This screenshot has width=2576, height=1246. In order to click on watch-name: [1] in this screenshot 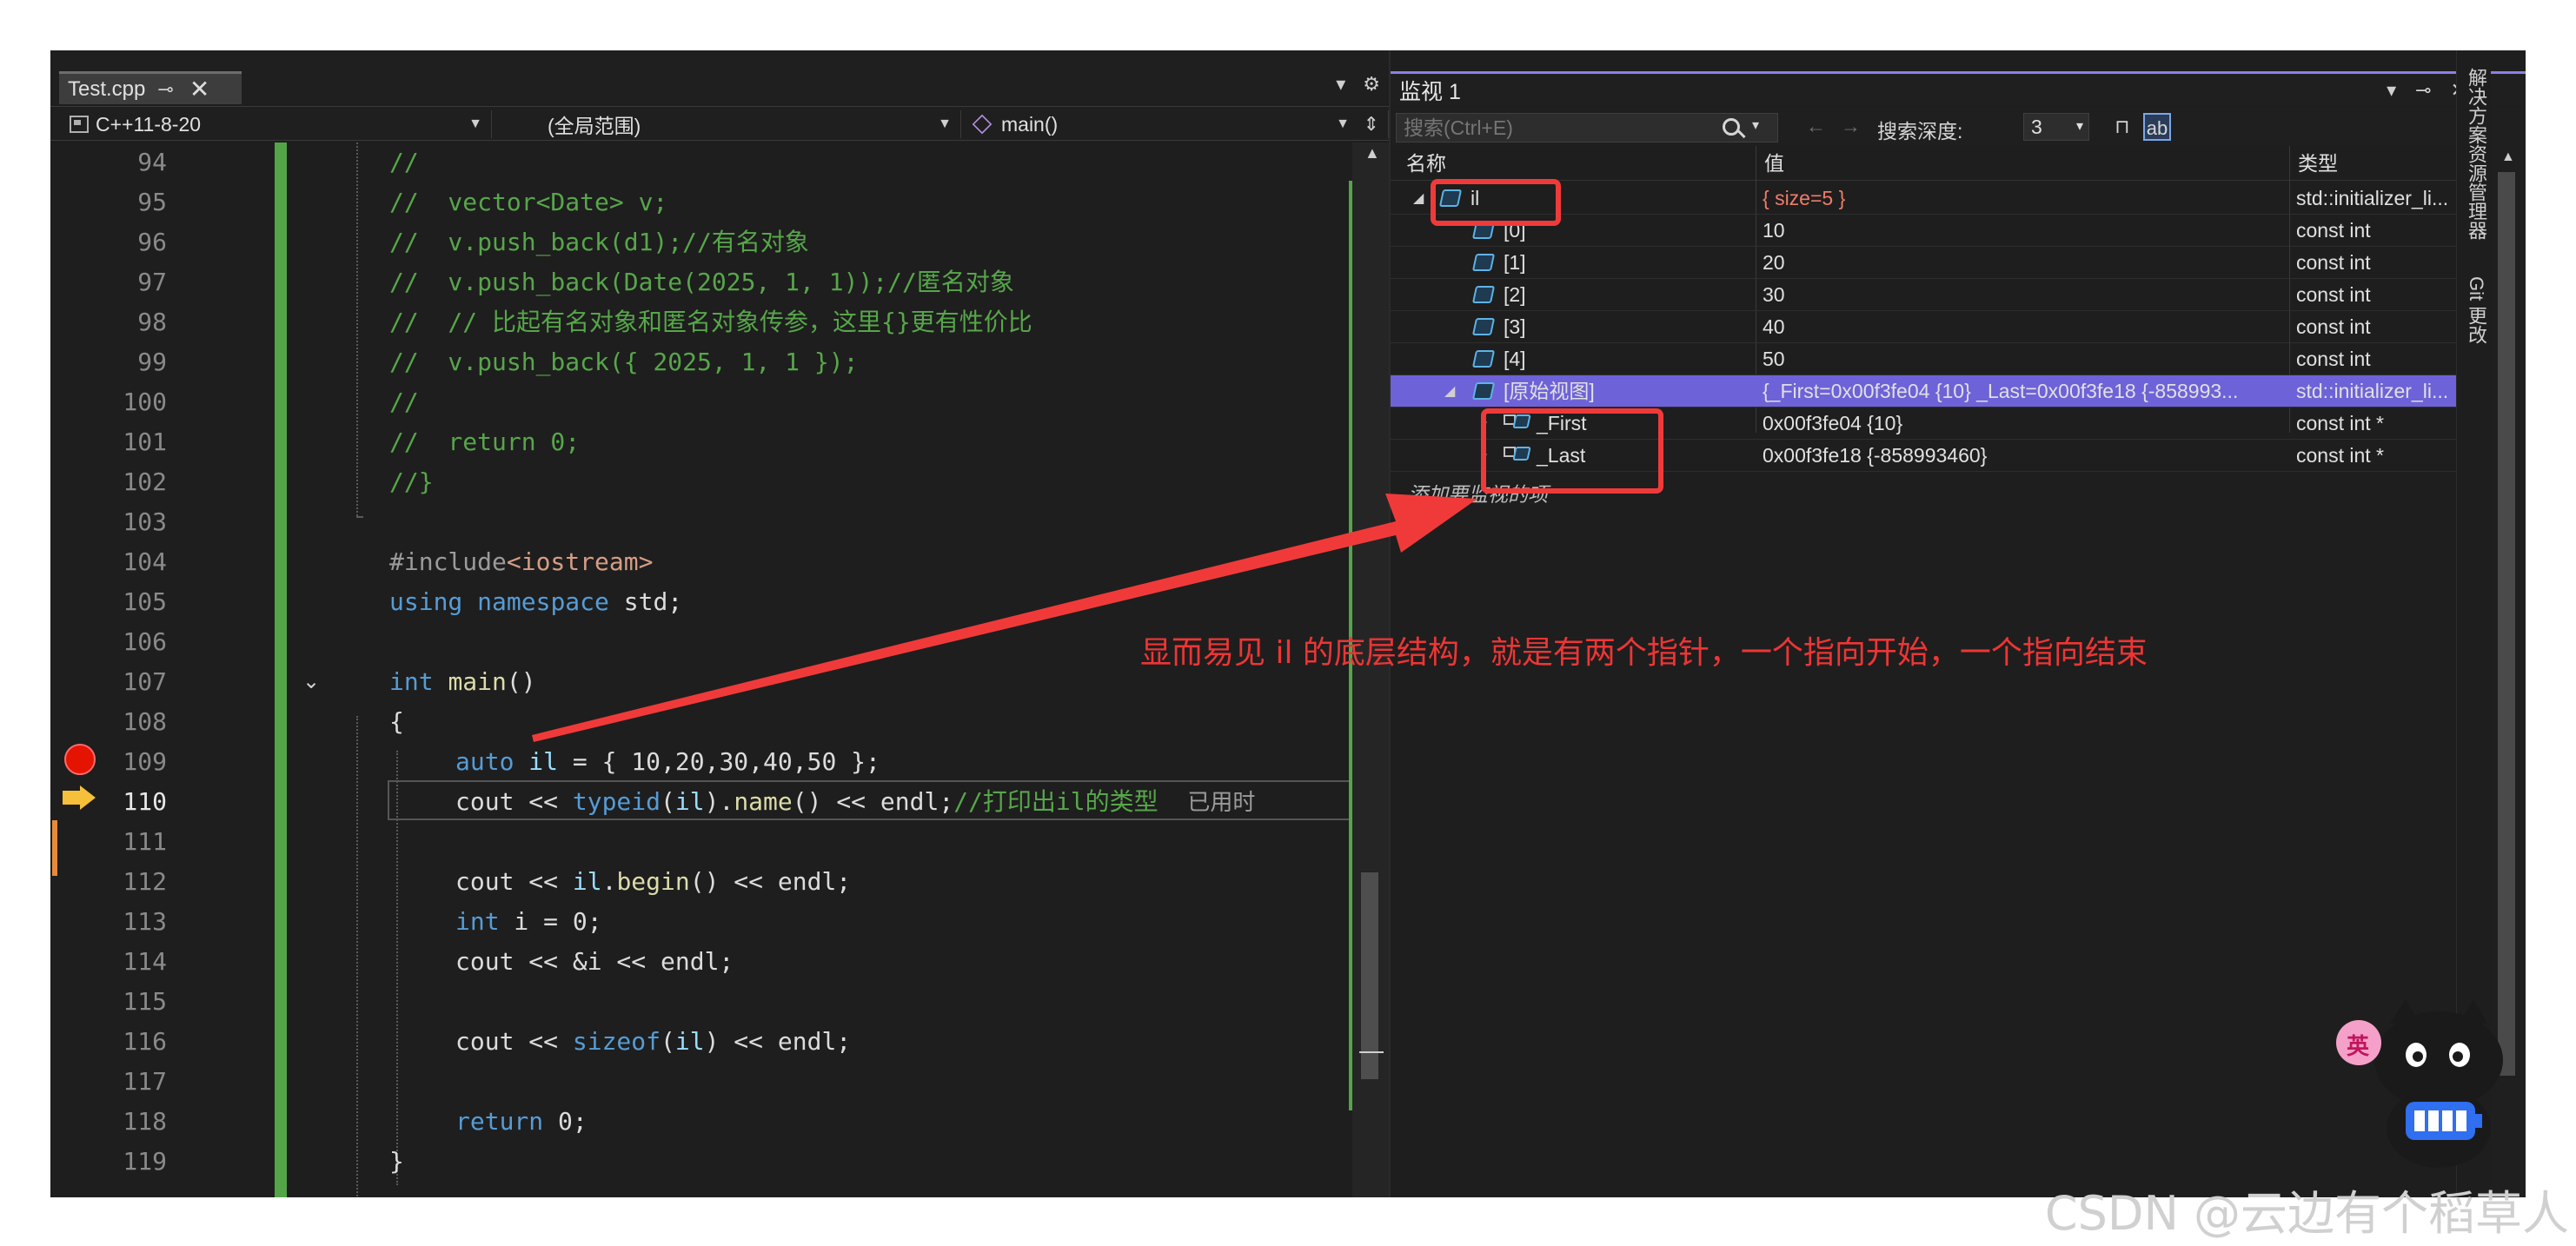, I will do `click(1515, 262)`.